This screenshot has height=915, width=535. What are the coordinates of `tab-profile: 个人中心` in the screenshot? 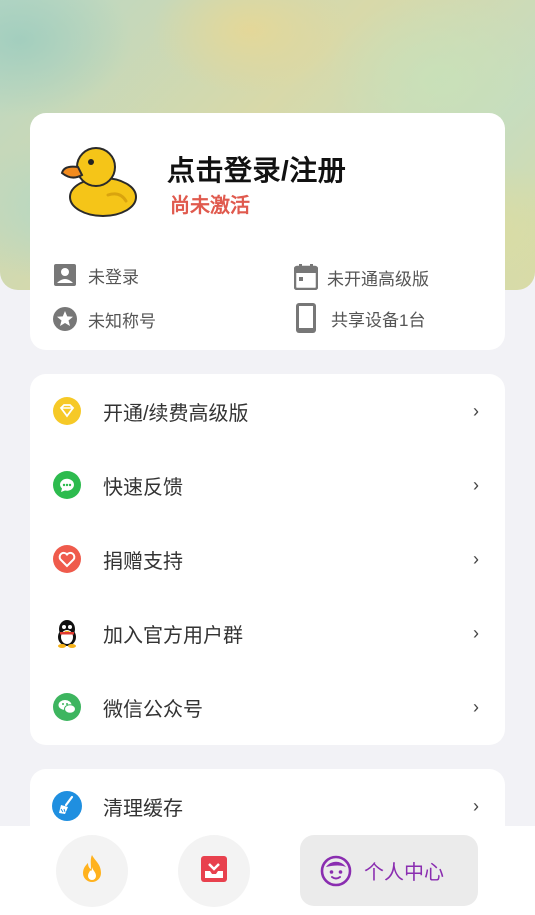 It's located at (389, 870).